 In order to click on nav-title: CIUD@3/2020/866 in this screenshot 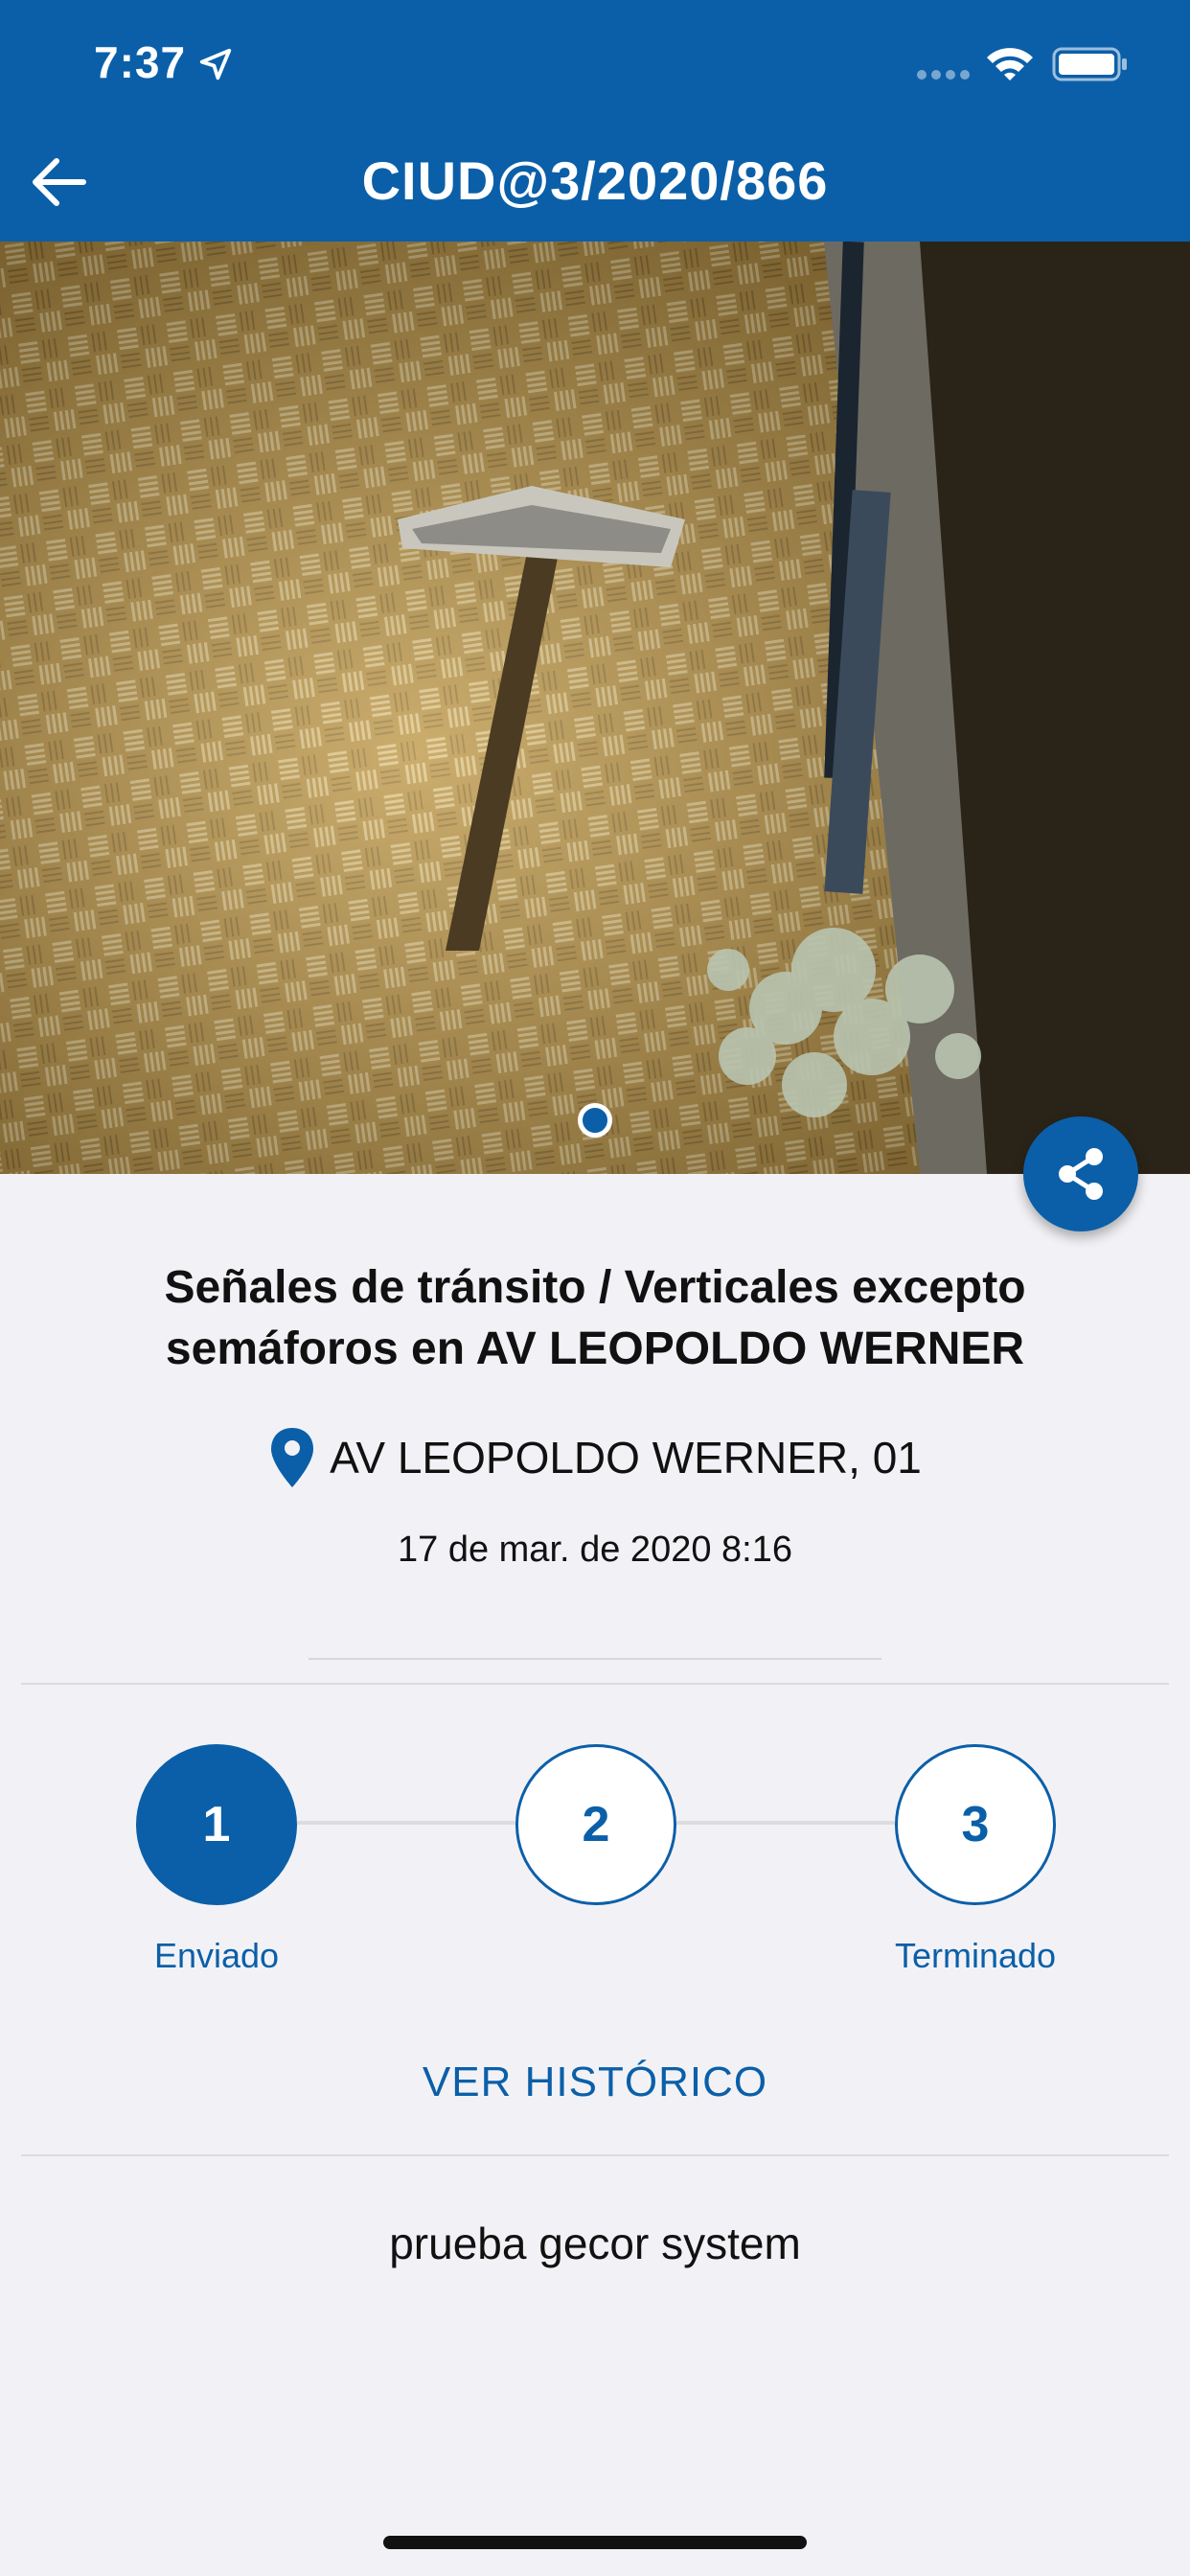, I will do `click(595, 181)`.